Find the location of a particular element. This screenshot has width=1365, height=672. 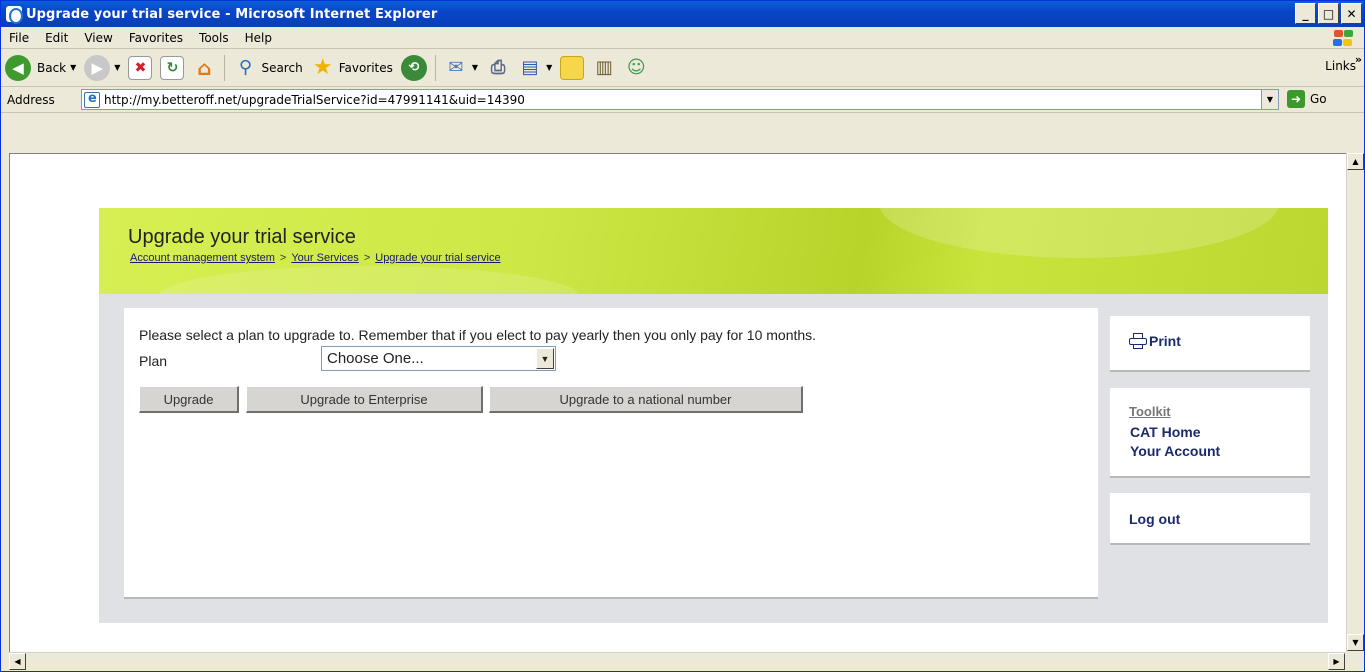

mail-icon: ✉ is located at coordinates (456, 67).